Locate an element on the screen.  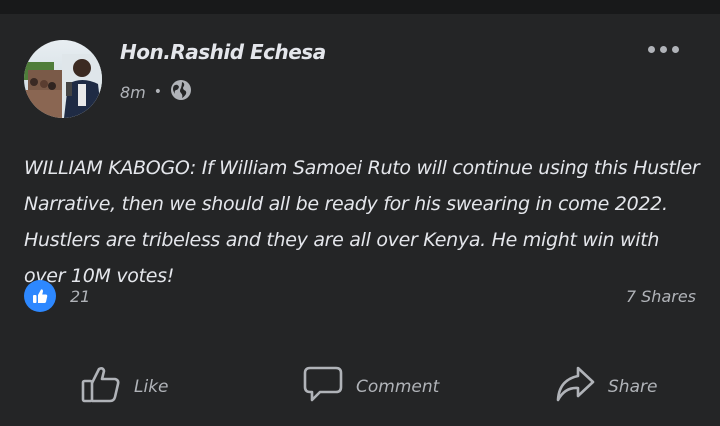
post-meta: 8m • is located at coordinates (156, 92).